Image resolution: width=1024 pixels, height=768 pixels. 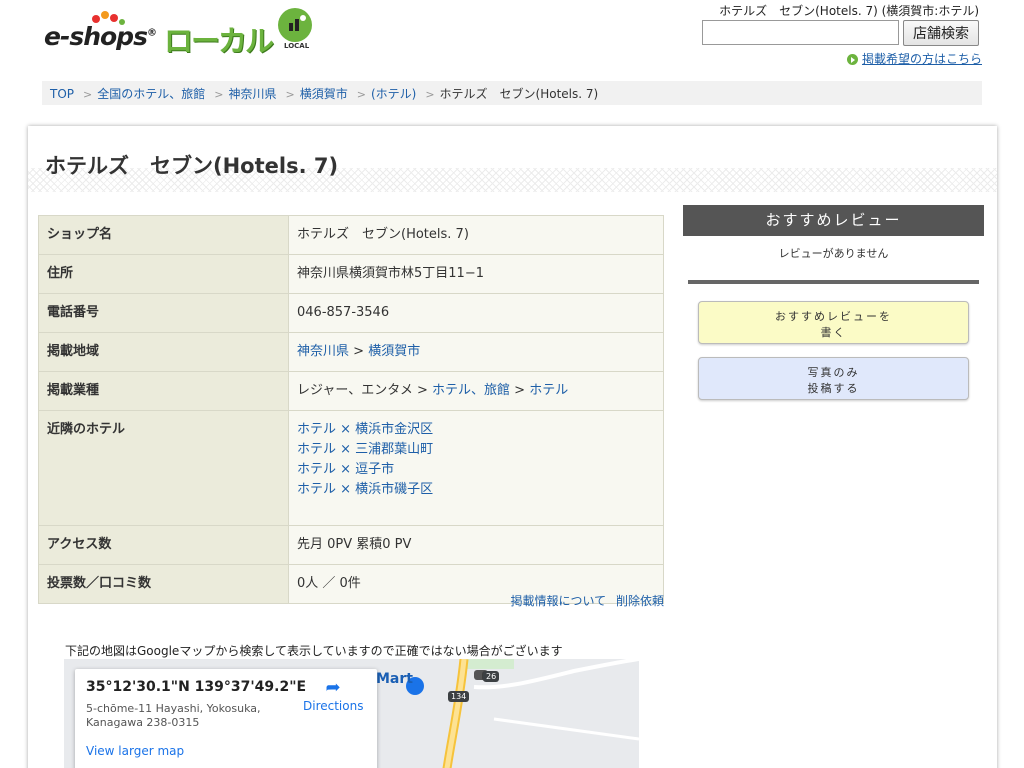 I want to click on table-row: ショップ名 ホテルズ セブン(Hotels. 7), so click(x=351, y=235).